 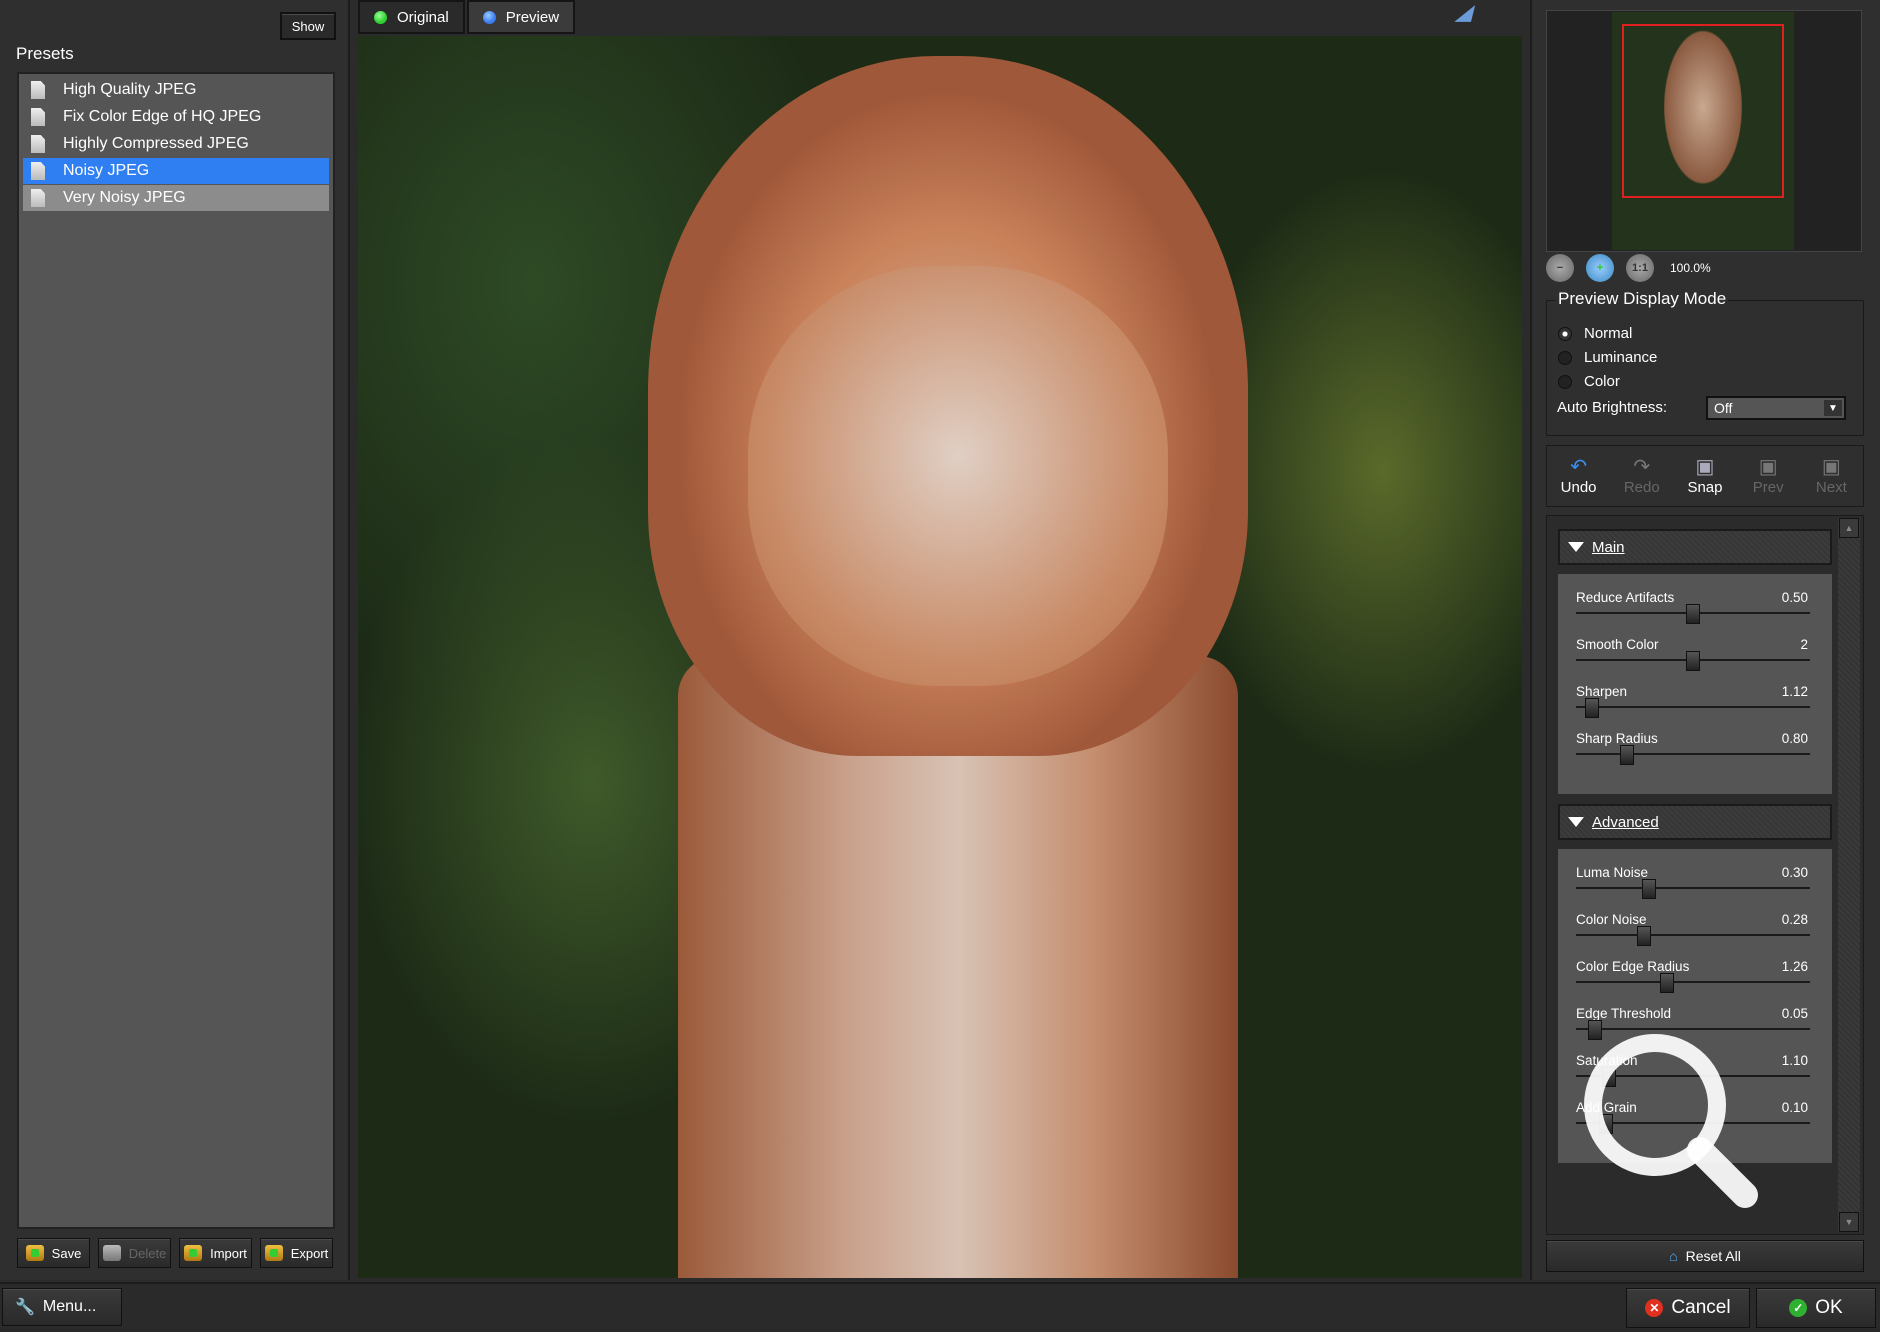 What do you see at coordinates (193, 1253) in the screenshot?
I see `import-icon` at bounding box center [193, 1253].